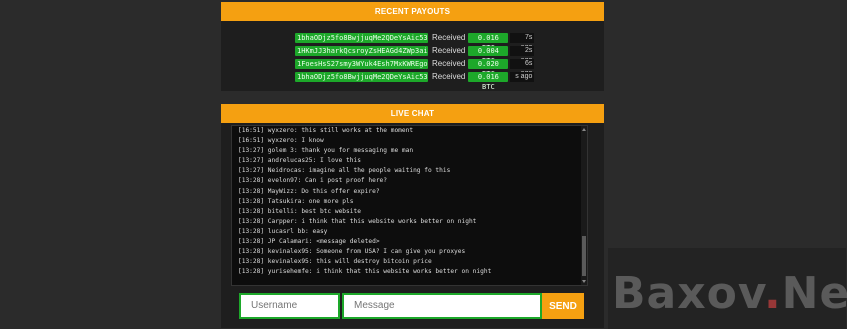 This screenshot has width=847, height=329. Describe the element at coordinates (309, 242) in the screenshot. I see `chat-message: [13:28] JP Calamari: <message deleted>` at that location.